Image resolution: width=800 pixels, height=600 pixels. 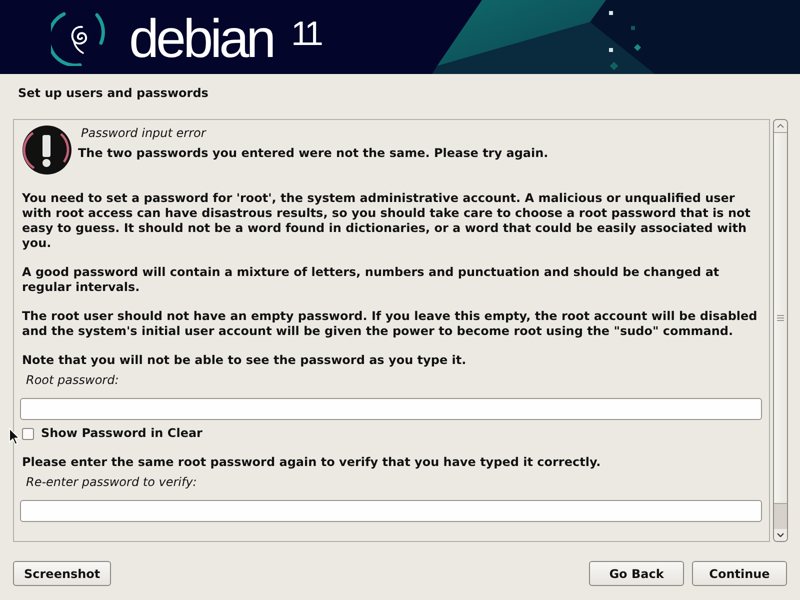 I want to click on version-label: 11, so click(x=305, y=34).